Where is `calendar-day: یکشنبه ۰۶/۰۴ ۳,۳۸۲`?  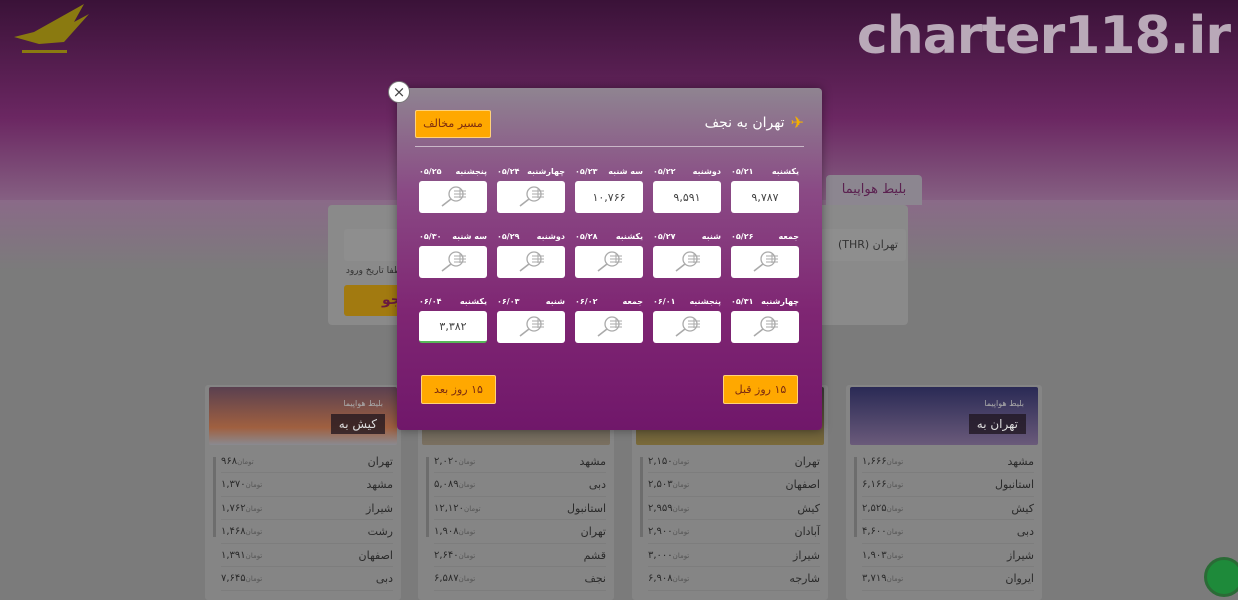 calendar-day: یکشنبه ۰۶/۰۴ ۳,۳۸۲ is located at coordinates (453, 319).